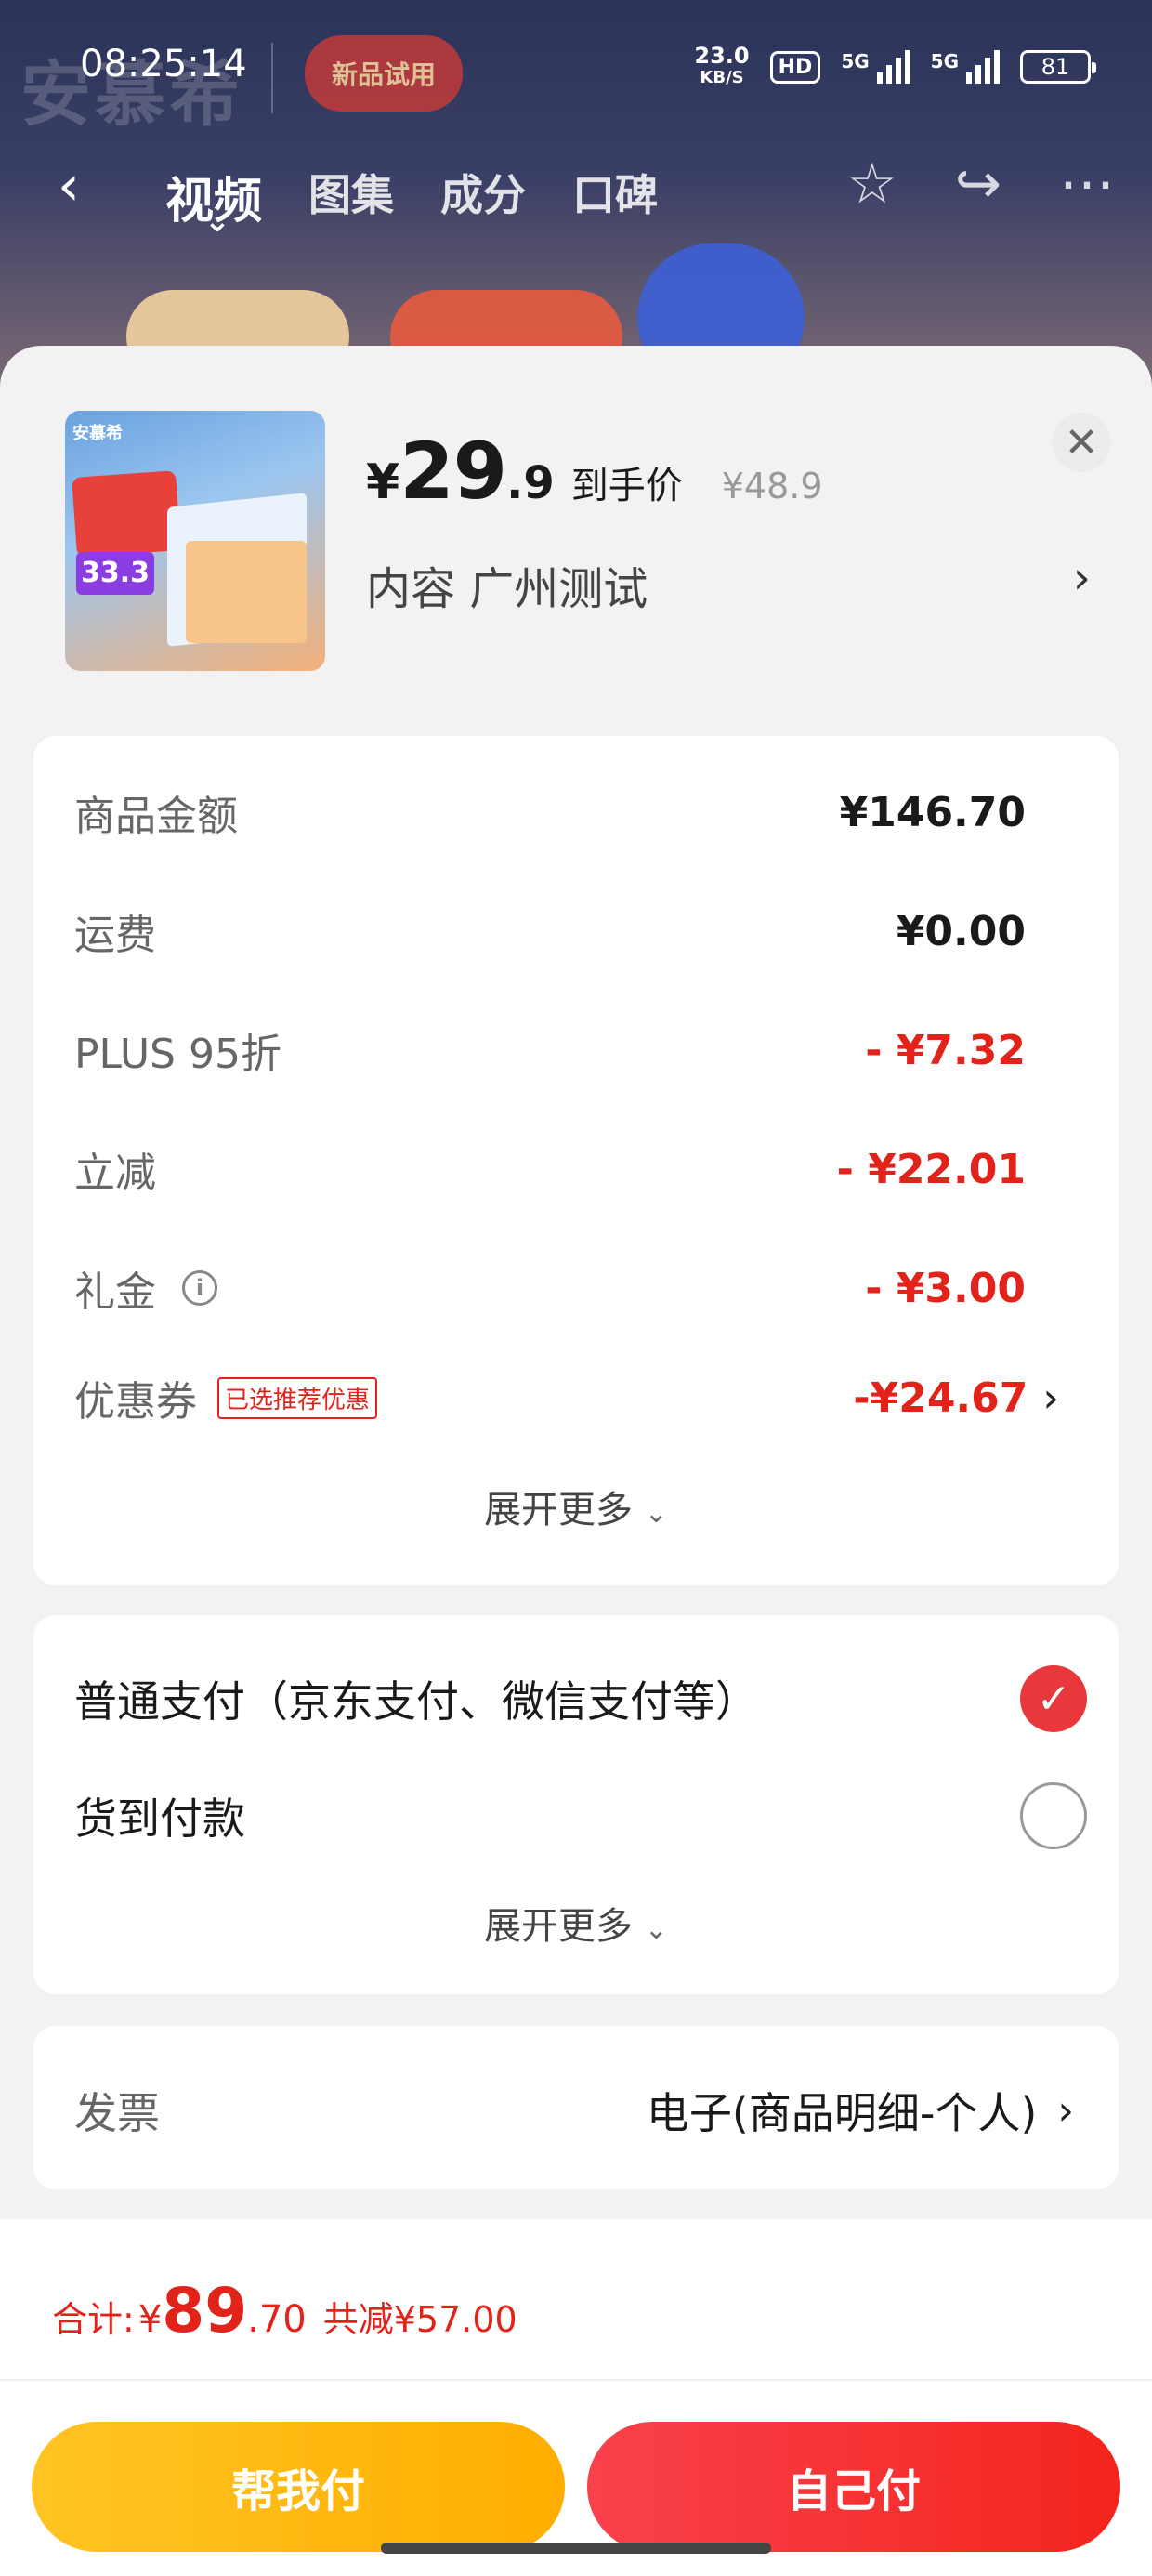  Describe the element at coordinates (416, 1701) in the screenshot. I see `payment-option-label: 普通支付（京东支付、微信支付等）` at that location.